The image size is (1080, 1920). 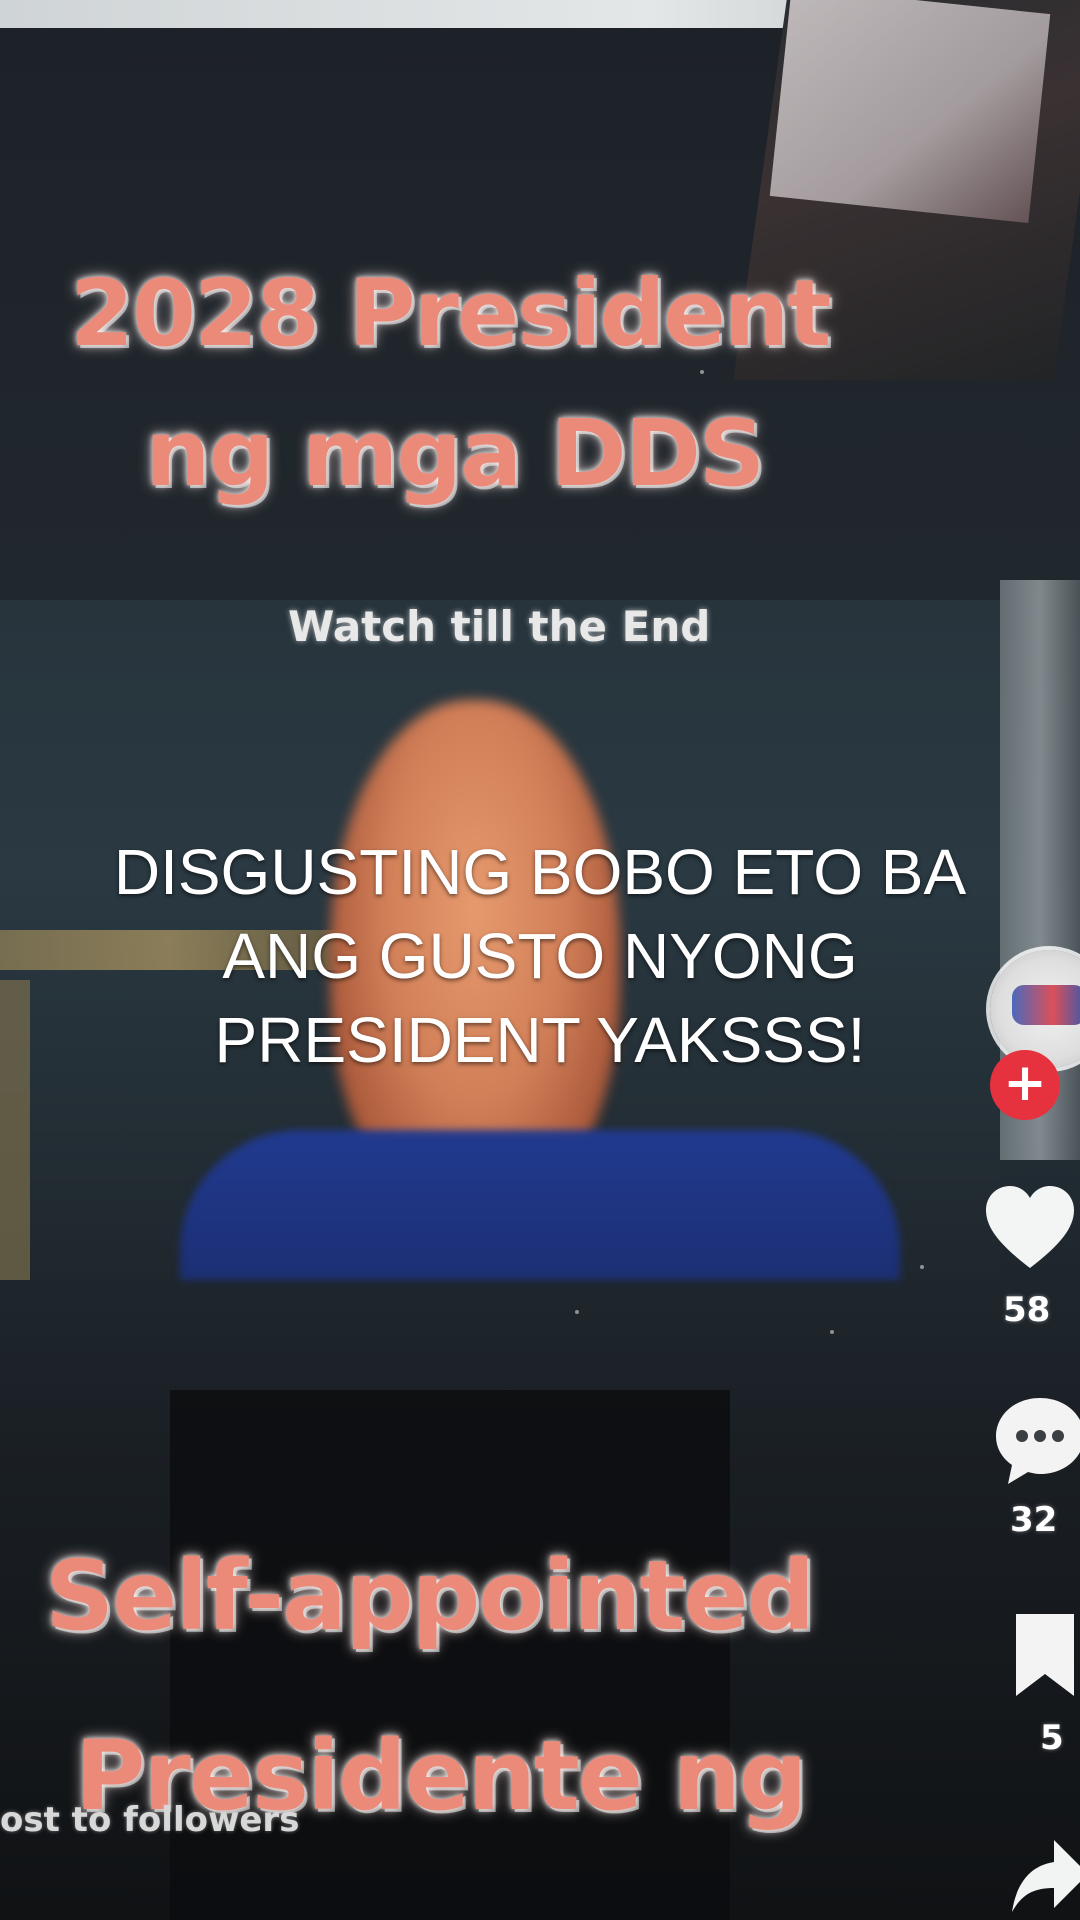 I want to click on subtitle-text: Watch till the End, so click(x=499, y=626).